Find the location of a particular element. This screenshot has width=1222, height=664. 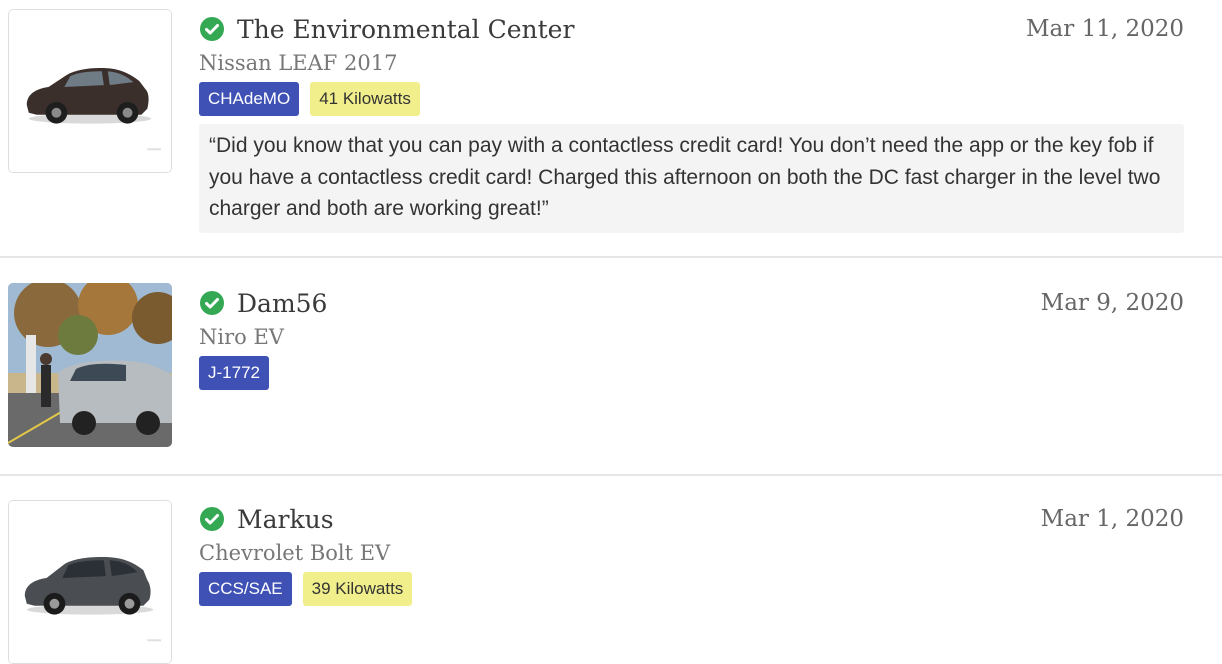

checkin-header: Markus is located at coordinates (691, 519).